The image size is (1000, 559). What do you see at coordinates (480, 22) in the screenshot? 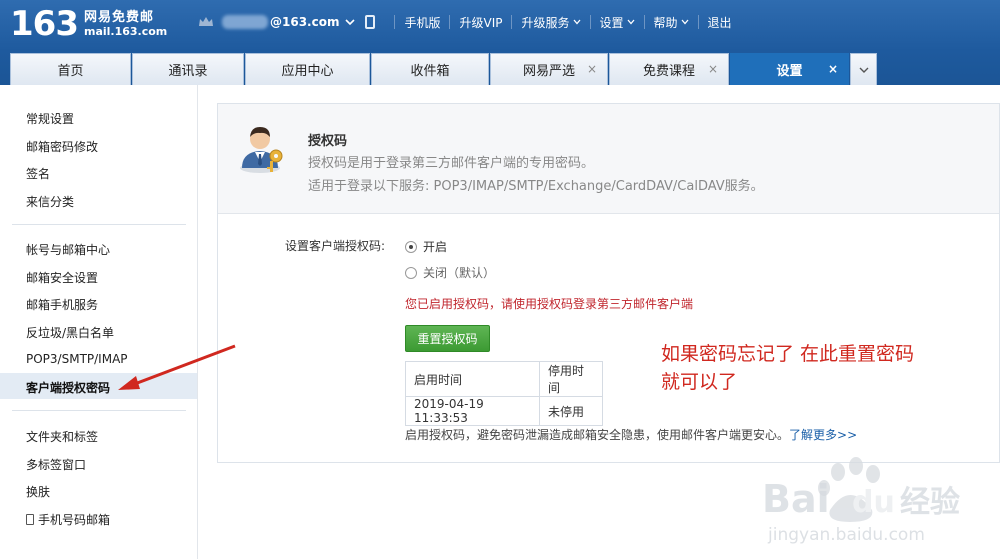
I see `upgrade-vip-link: 升级VIP` at bounding box center [480, 22].